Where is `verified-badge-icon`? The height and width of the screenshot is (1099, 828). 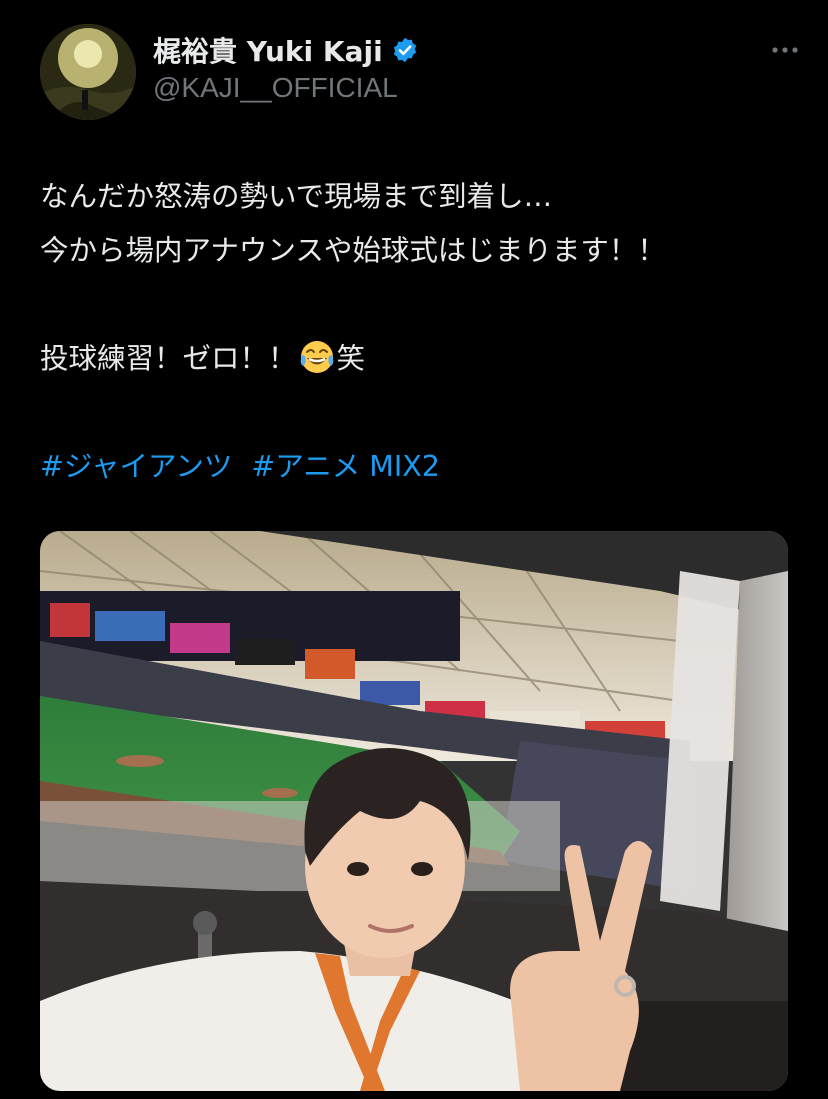
verified-badge-icon is located at coordinates (405, 50).